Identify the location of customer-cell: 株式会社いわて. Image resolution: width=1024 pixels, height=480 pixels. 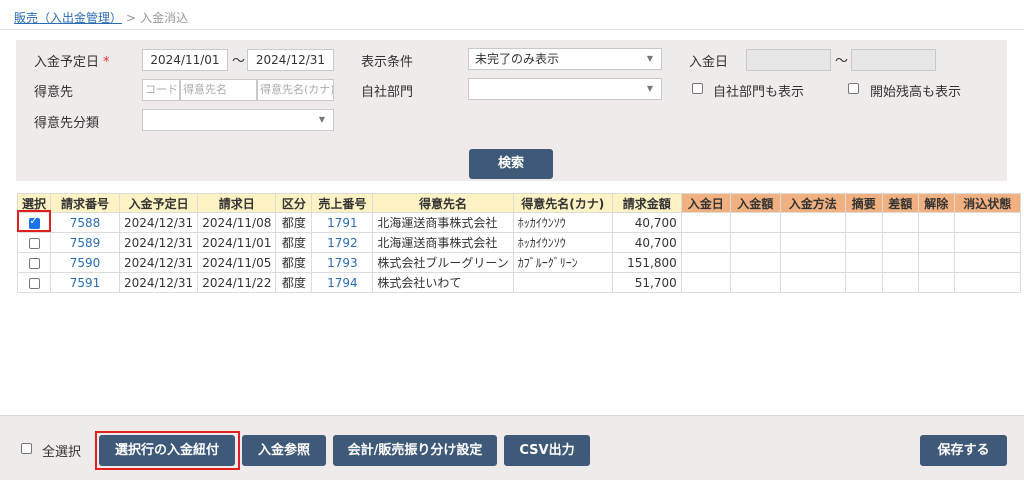
(443, 282).